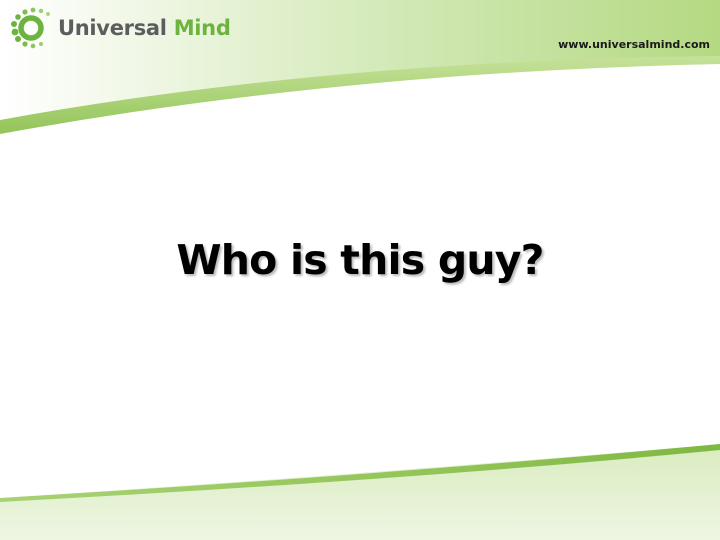 The width and height of the screenshot is (720, 540). I want to click on brand-name: Universal Mind, so click(144, 28).